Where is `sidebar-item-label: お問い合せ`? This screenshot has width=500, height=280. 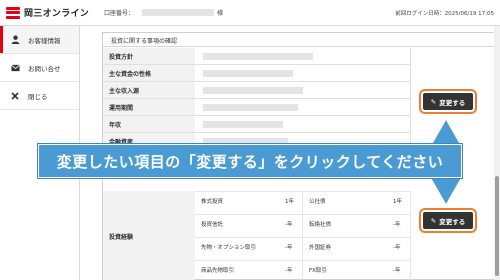 sidebar-item-label: お問い合せ is located at coordinates (44, 68).